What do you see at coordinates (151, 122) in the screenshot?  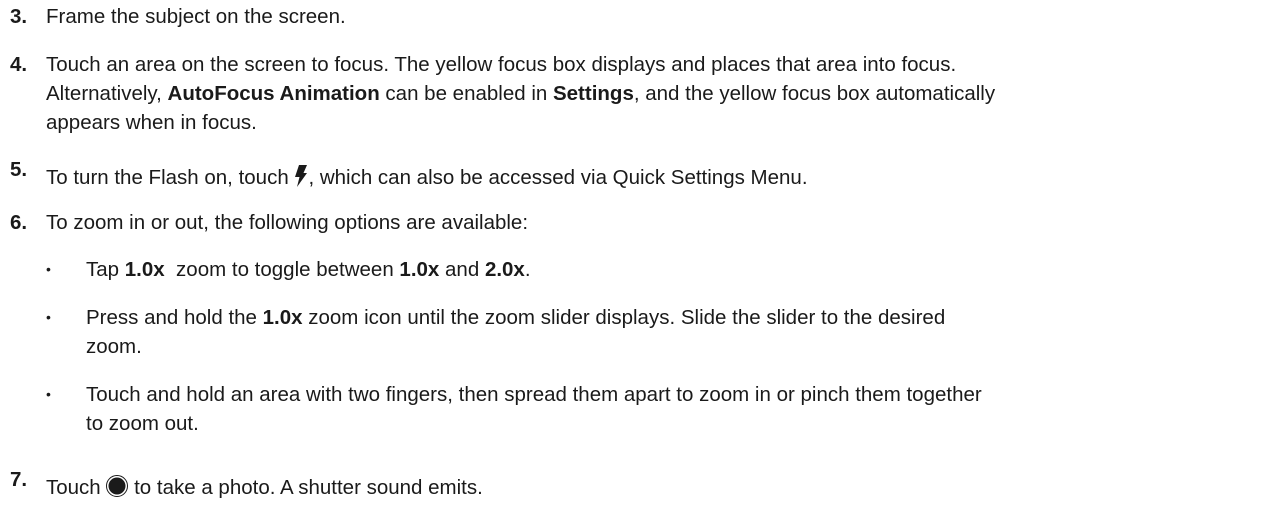 I see `text-line: appears when in focus.` at bounding box center [151, 122].